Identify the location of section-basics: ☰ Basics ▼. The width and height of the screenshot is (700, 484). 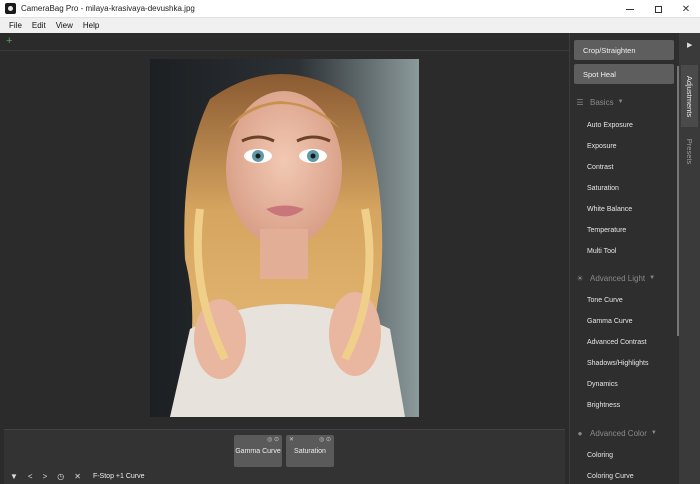
(599, 102).